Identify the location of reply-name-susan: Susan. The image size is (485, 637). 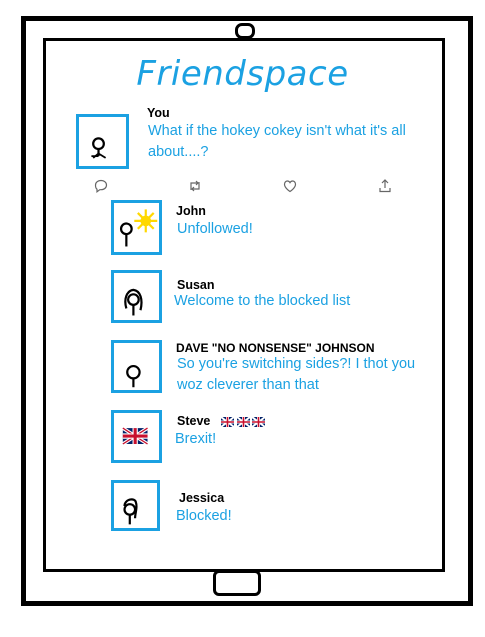
(196, 285).